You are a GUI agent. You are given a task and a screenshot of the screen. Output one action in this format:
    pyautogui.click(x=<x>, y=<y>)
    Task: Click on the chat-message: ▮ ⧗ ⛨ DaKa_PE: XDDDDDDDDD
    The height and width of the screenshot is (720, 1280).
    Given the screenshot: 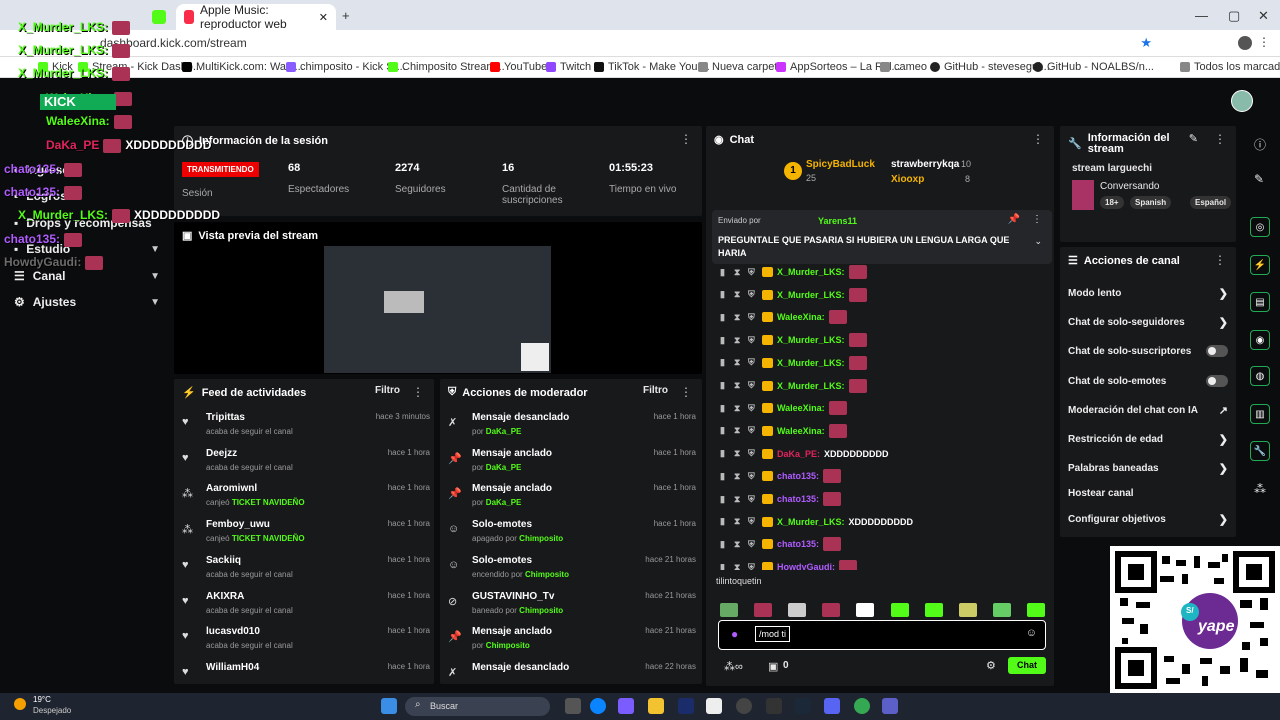 What is the action you would take?
    pyautogui.click(x=804, y=454)
    